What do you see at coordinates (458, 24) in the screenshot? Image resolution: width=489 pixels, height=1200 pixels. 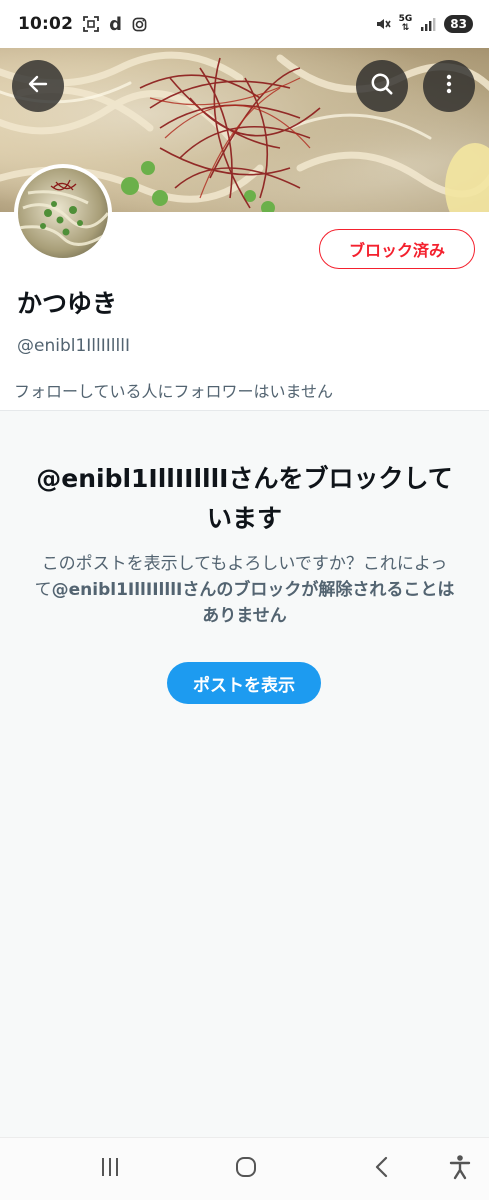 I see `battery-indicator: 83` at bounding box center [458, 24].